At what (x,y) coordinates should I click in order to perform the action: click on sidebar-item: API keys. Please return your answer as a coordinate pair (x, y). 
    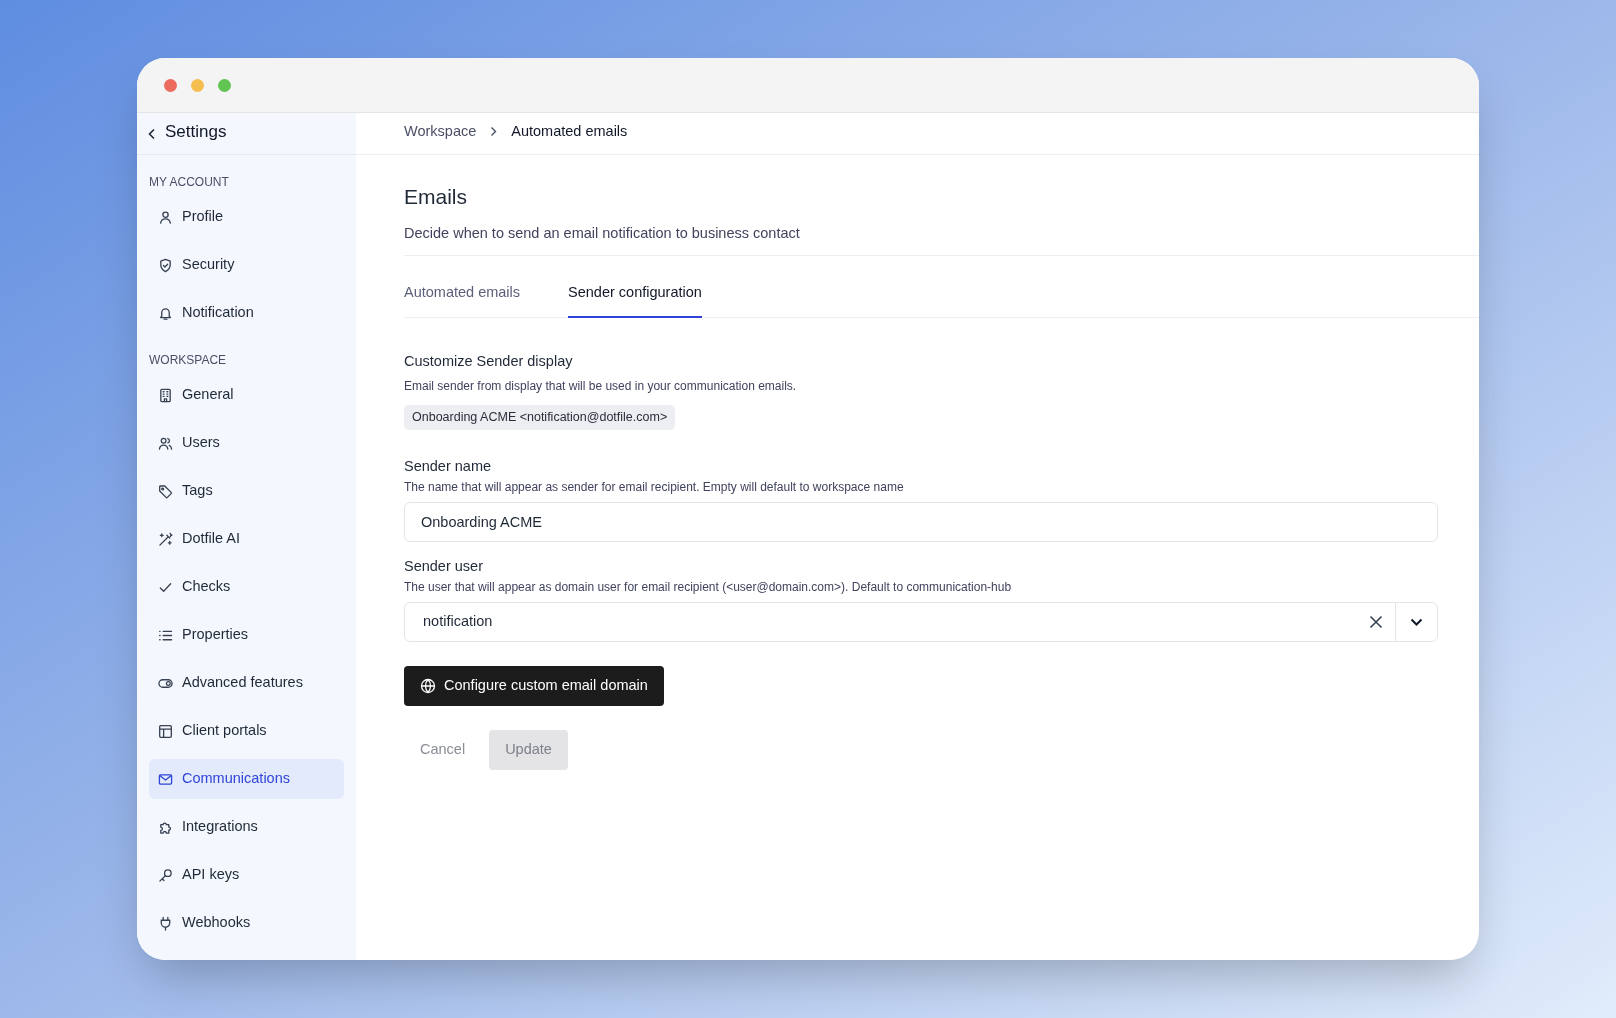
    Looking at the image, I should click on (246, 875).